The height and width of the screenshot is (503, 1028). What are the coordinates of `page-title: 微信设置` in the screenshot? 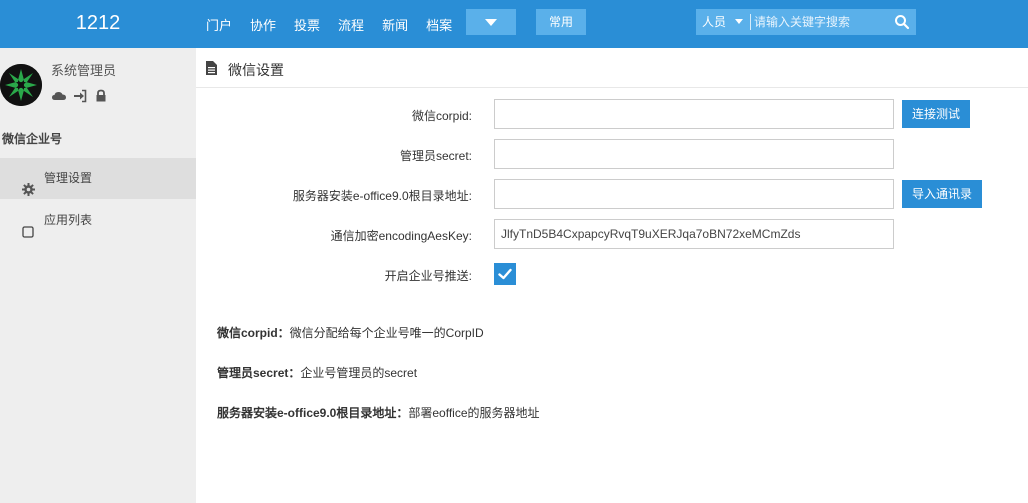 It's located at (256, 70).